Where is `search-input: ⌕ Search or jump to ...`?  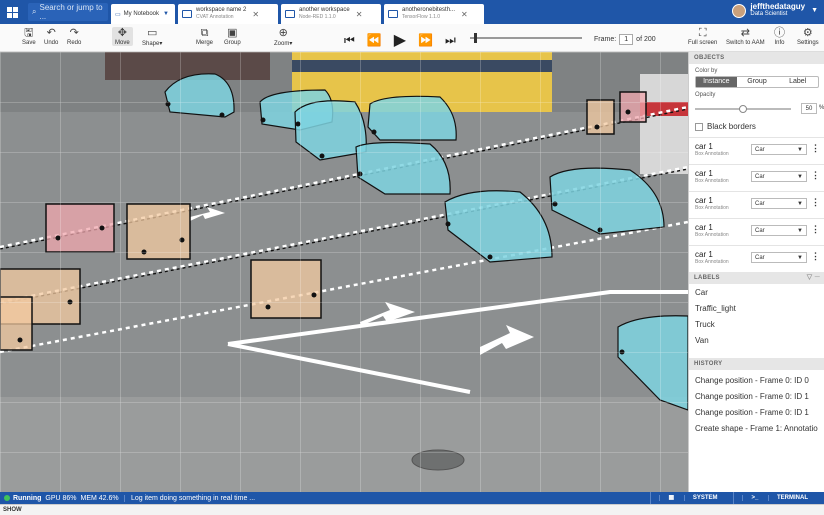
search-input: ⌕ Search or jump to ... is located at coordinates (68, 12).